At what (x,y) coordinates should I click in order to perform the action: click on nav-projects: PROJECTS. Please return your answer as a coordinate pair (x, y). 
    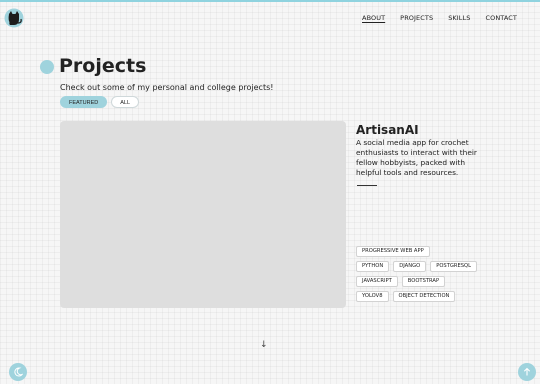
    Looking at the image, I should click on (416, 18).